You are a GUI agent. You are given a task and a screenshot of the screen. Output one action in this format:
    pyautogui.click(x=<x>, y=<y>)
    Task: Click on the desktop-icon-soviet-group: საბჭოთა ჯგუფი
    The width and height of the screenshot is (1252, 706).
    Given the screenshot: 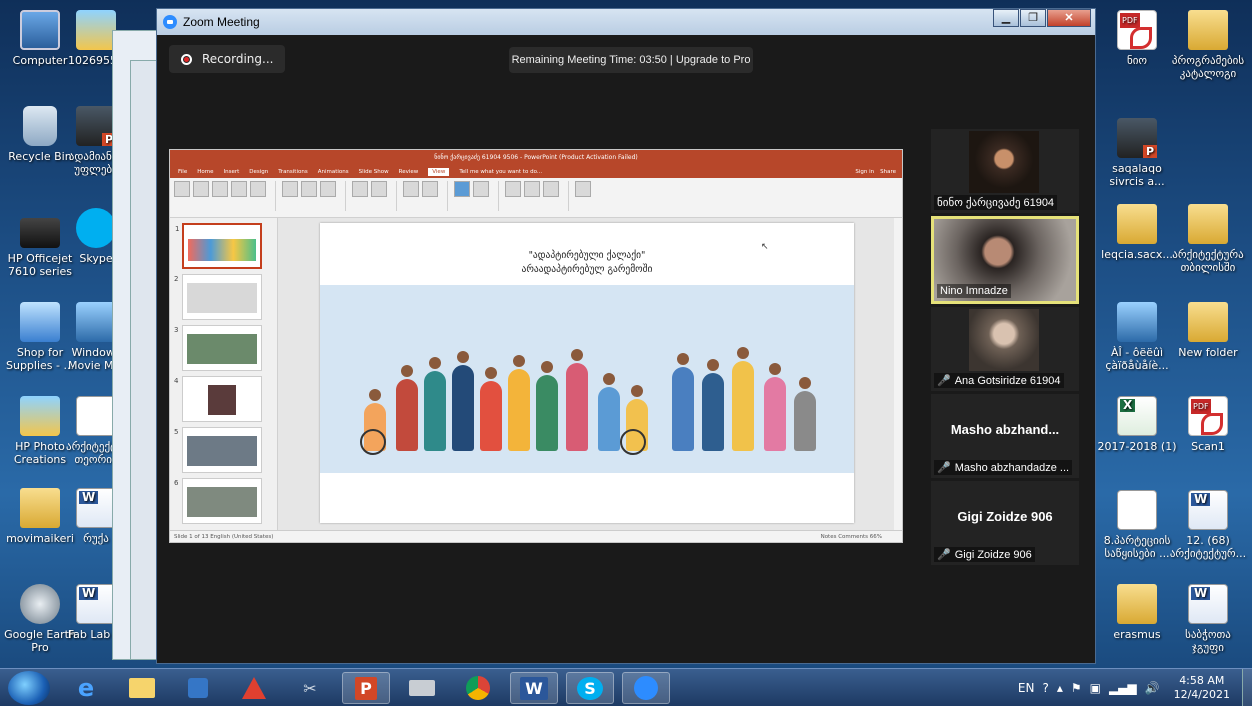 What is the action you would take?
    pyautogui.click(x=1208, y=619)
    